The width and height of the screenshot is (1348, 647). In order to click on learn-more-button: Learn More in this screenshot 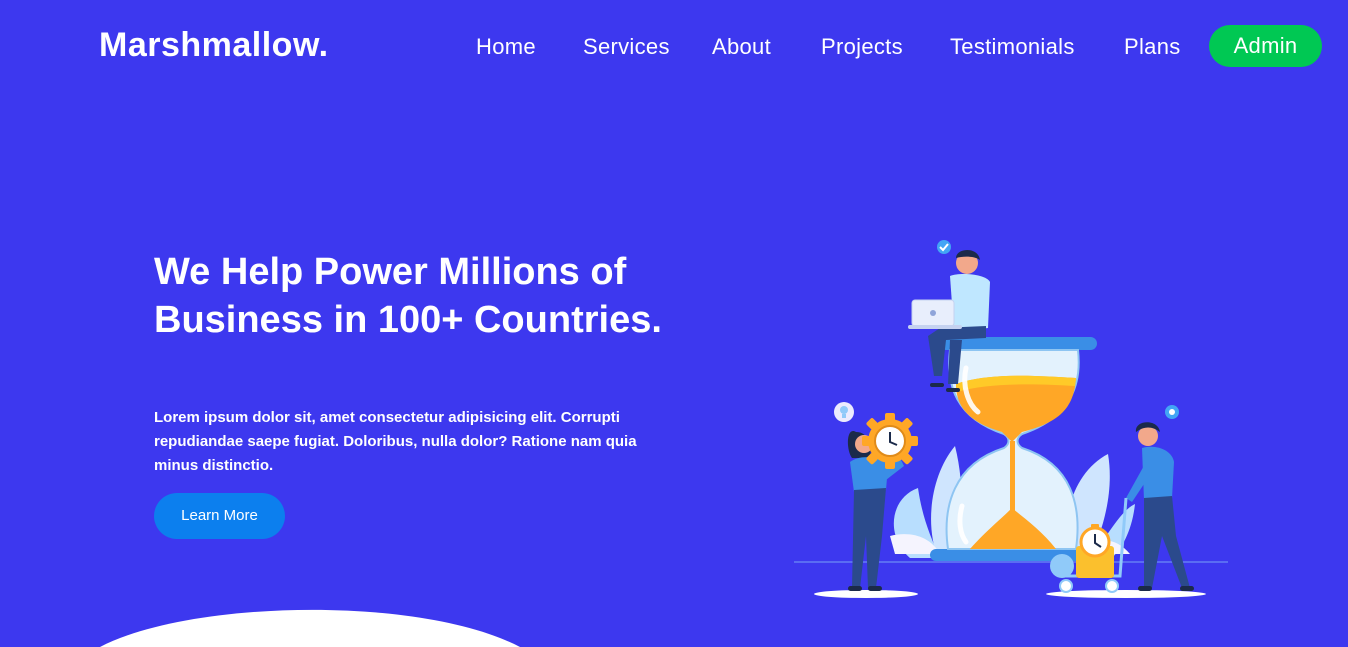, I will do `click(219, 516)`.